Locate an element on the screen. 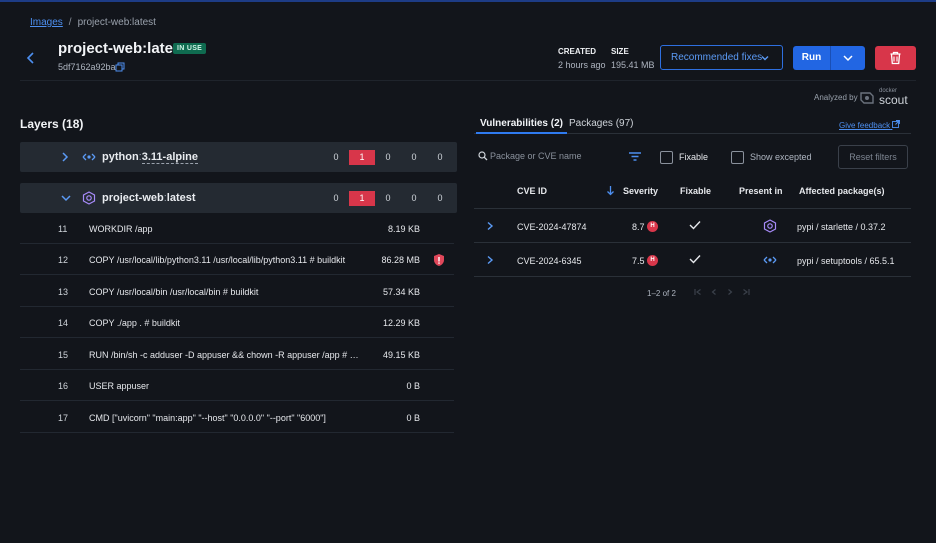  layer-size: 8.19 KB is located at coordinates (403, 229).